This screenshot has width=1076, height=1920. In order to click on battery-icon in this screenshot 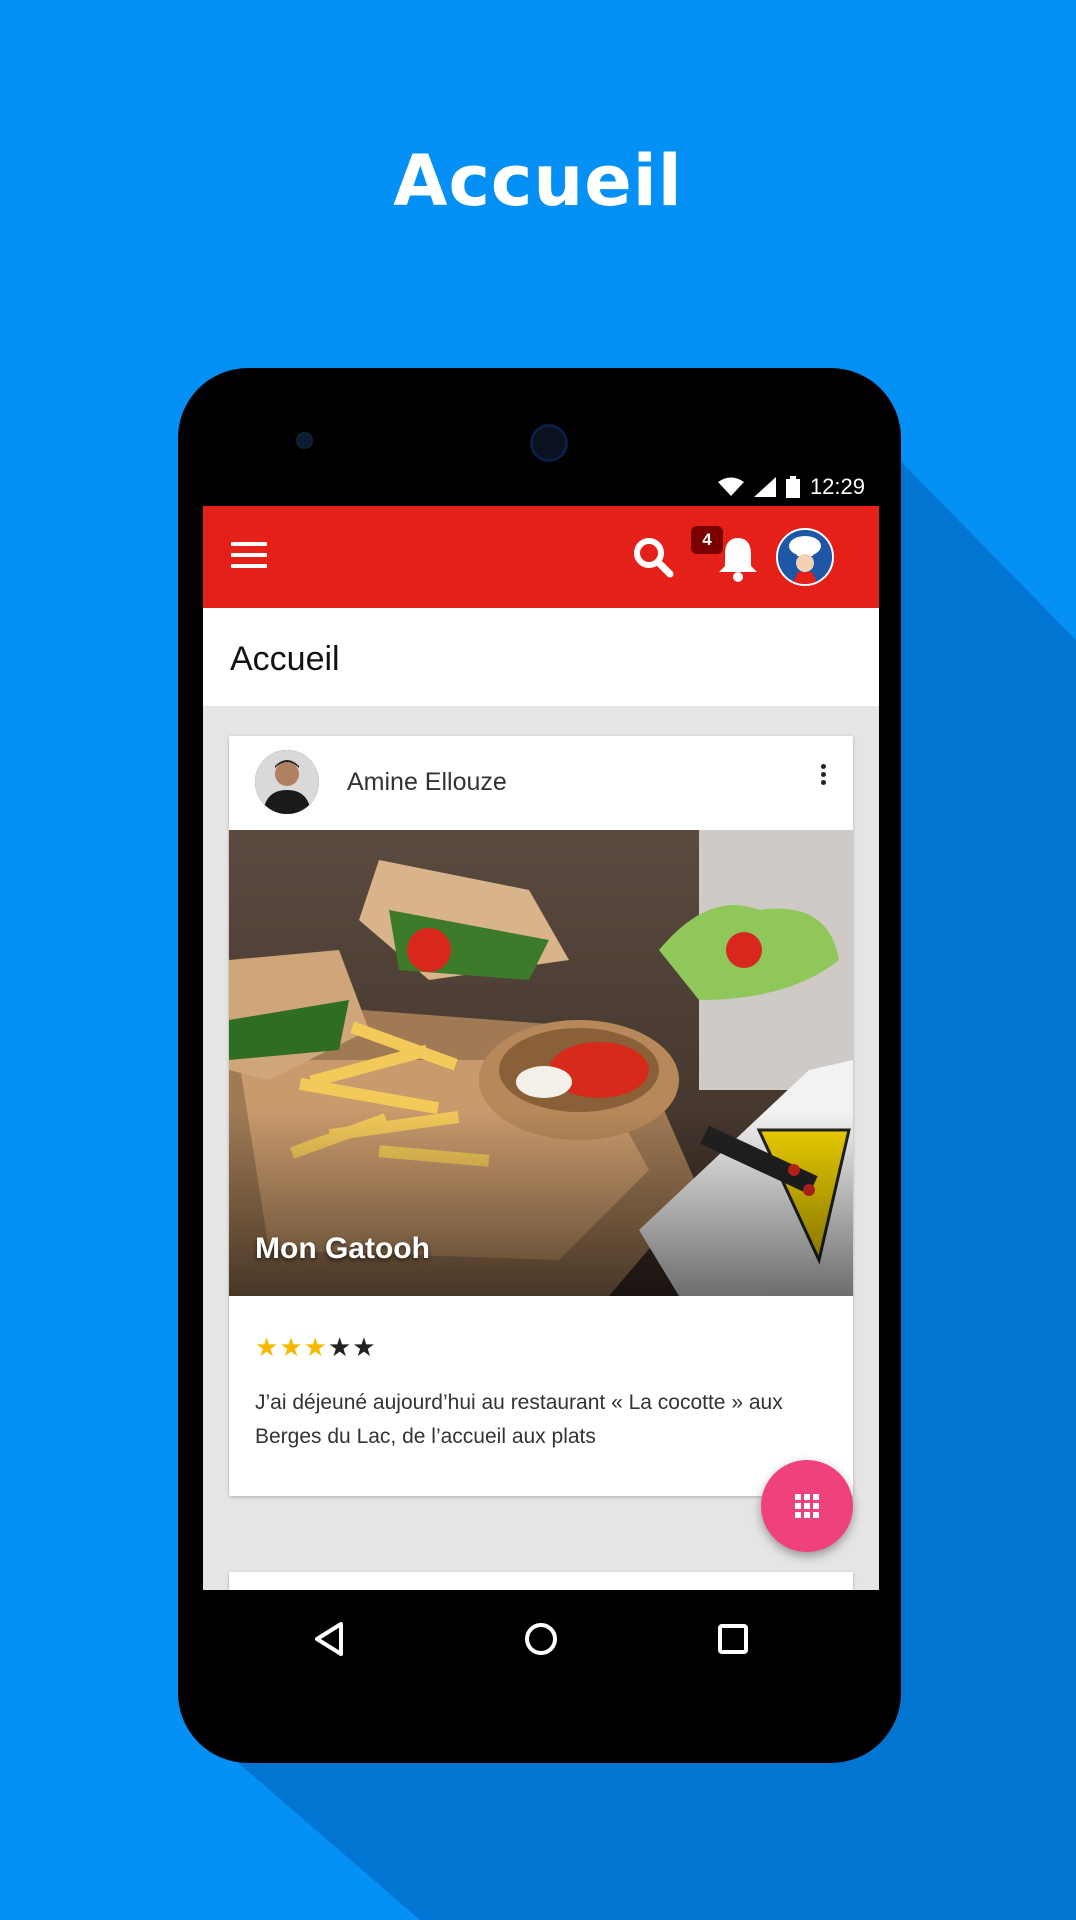, I will do `click(792, 487)`.